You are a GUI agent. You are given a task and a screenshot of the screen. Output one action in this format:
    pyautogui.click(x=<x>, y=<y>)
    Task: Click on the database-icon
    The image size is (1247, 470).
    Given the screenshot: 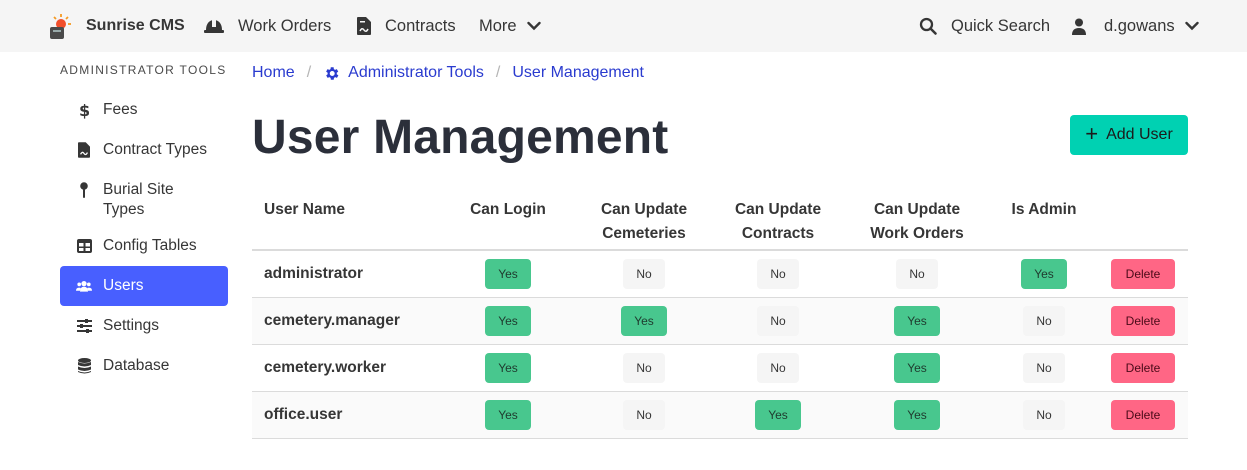 What is the action you would take?
    pyautogui.click(x=84, y=366)
    